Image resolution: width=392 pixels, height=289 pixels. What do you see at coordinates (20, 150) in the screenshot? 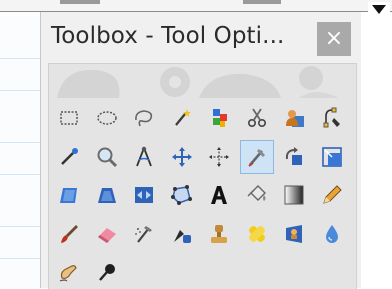
I see `background-table-column` at bounding box center [20, 150].